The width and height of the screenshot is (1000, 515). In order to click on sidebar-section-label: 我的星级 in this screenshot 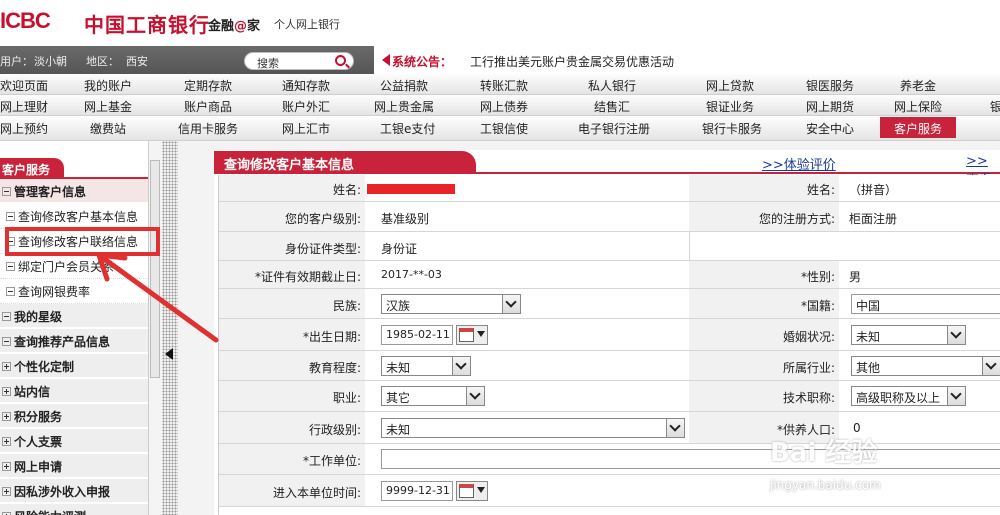, I will do `click(38, 317)`.